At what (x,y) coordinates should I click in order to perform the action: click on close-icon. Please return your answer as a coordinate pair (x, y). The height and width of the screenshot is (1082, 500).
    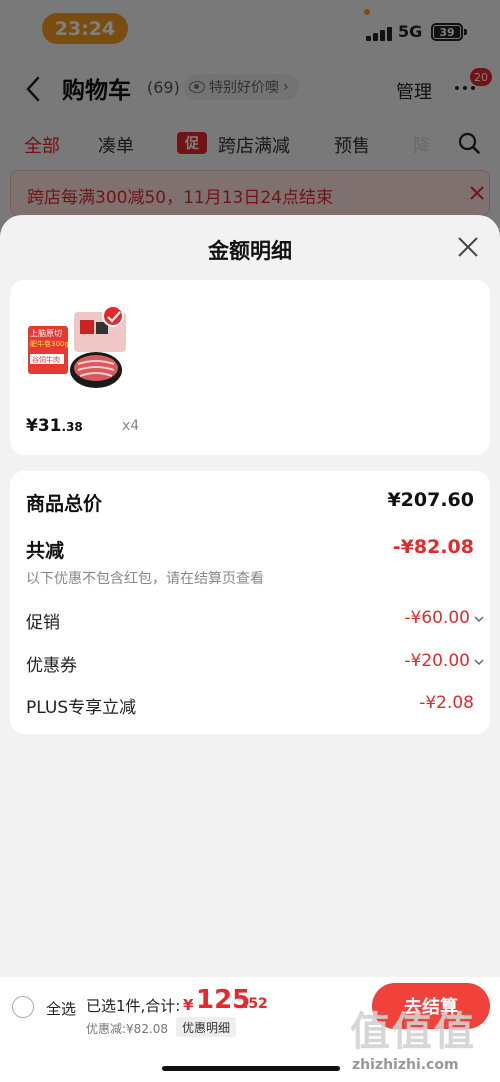
    Looking at the image, I should click on (468, 247).